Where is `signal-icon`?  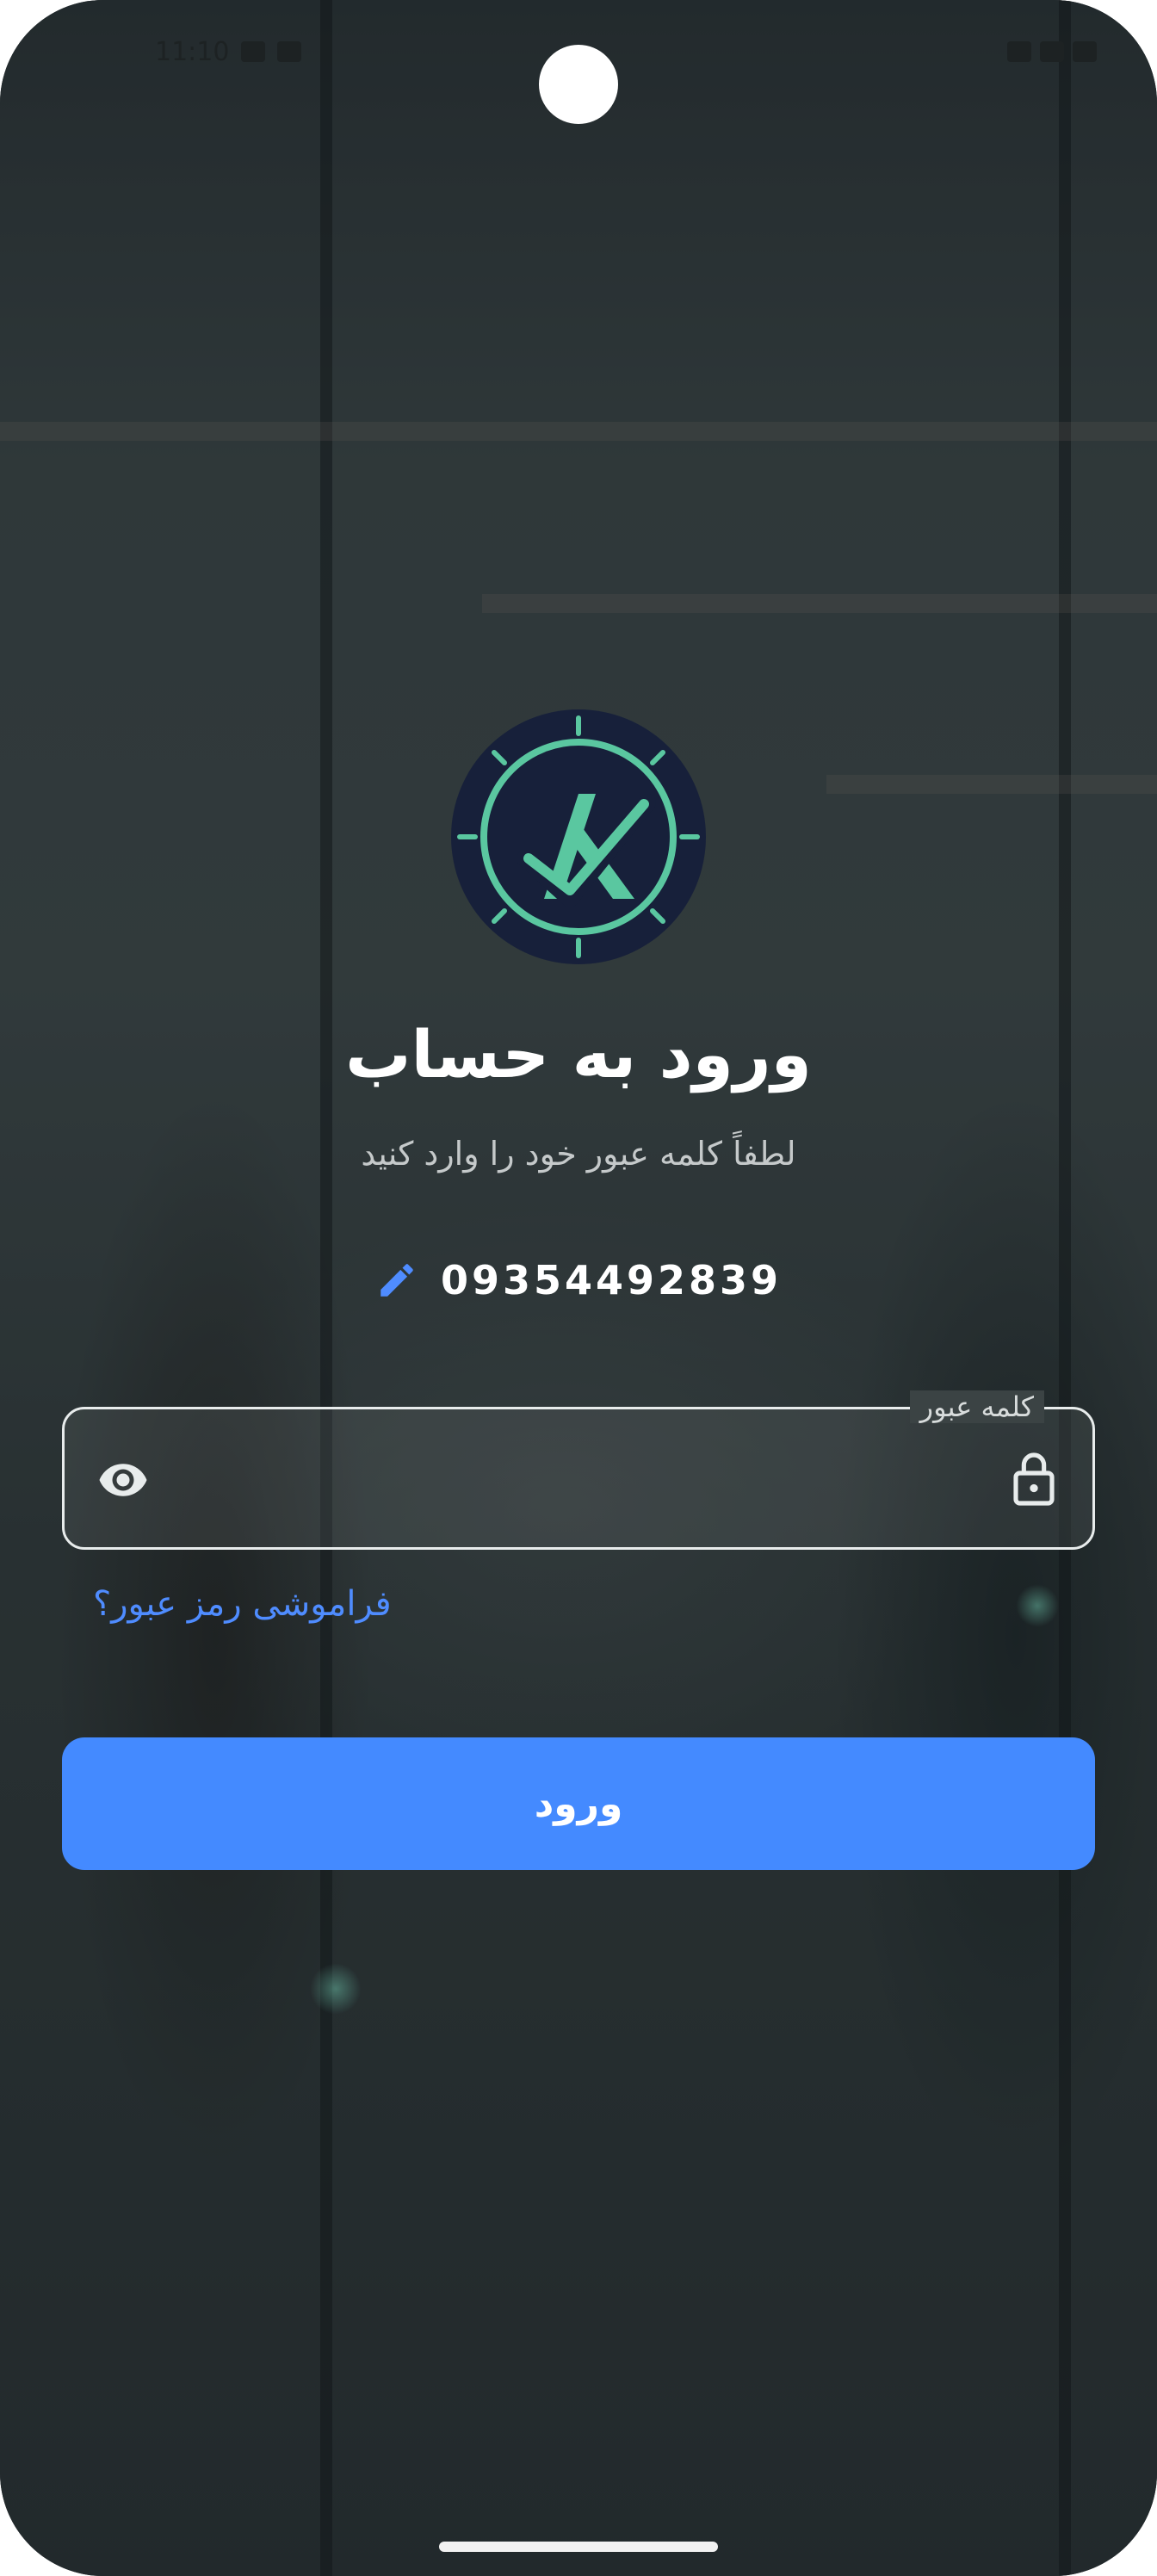
signal-icon is located at coordinates (1052, 52).